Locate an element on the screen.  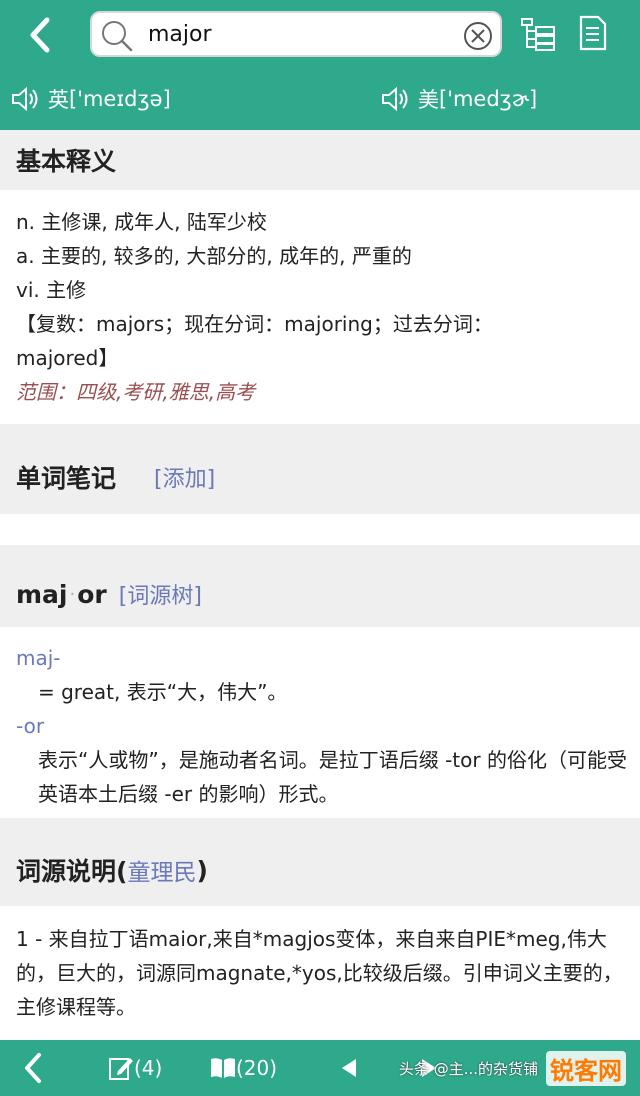
wordbook-count: (20) is located at coordinates (257, 1068).